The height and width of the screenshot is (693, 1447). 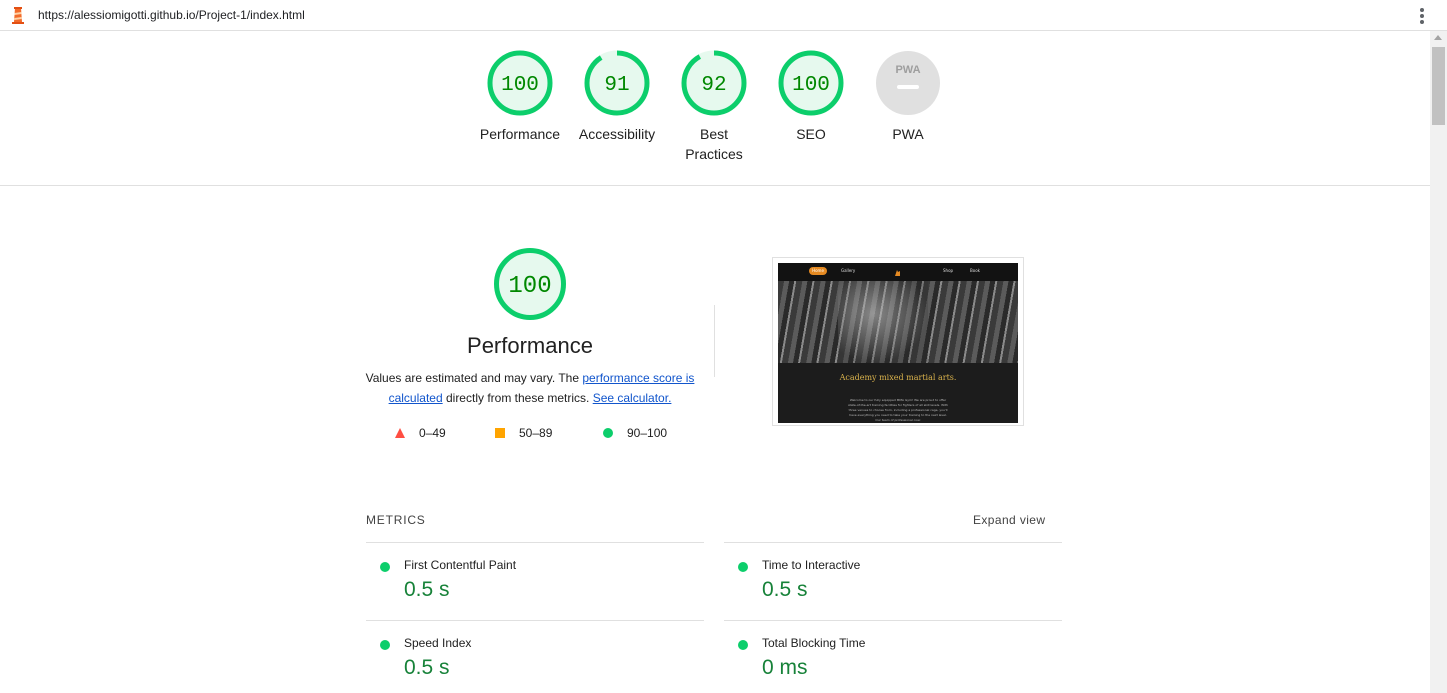 I want to click on gauge-label: SEO, so click(x=811, y=134).